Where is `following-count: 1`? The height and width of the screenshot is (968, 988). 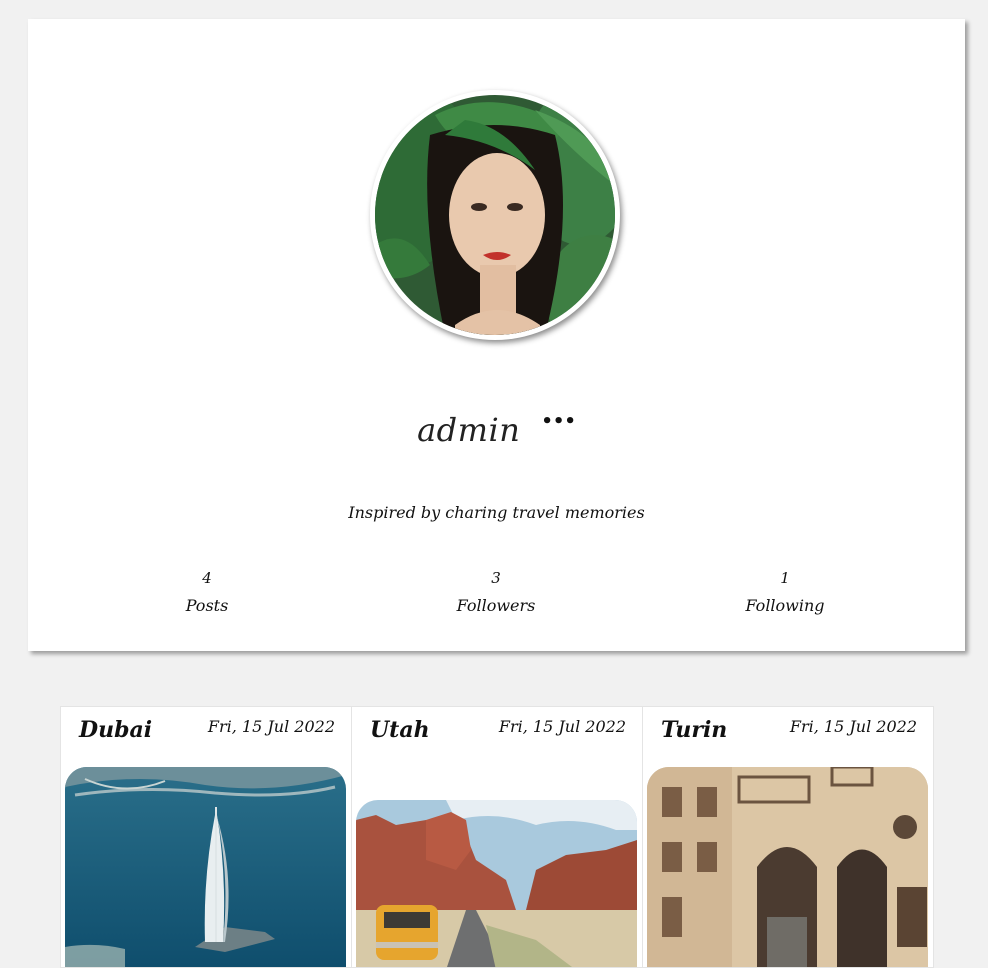
following-count: 1 is located at coordinates (785, 578).